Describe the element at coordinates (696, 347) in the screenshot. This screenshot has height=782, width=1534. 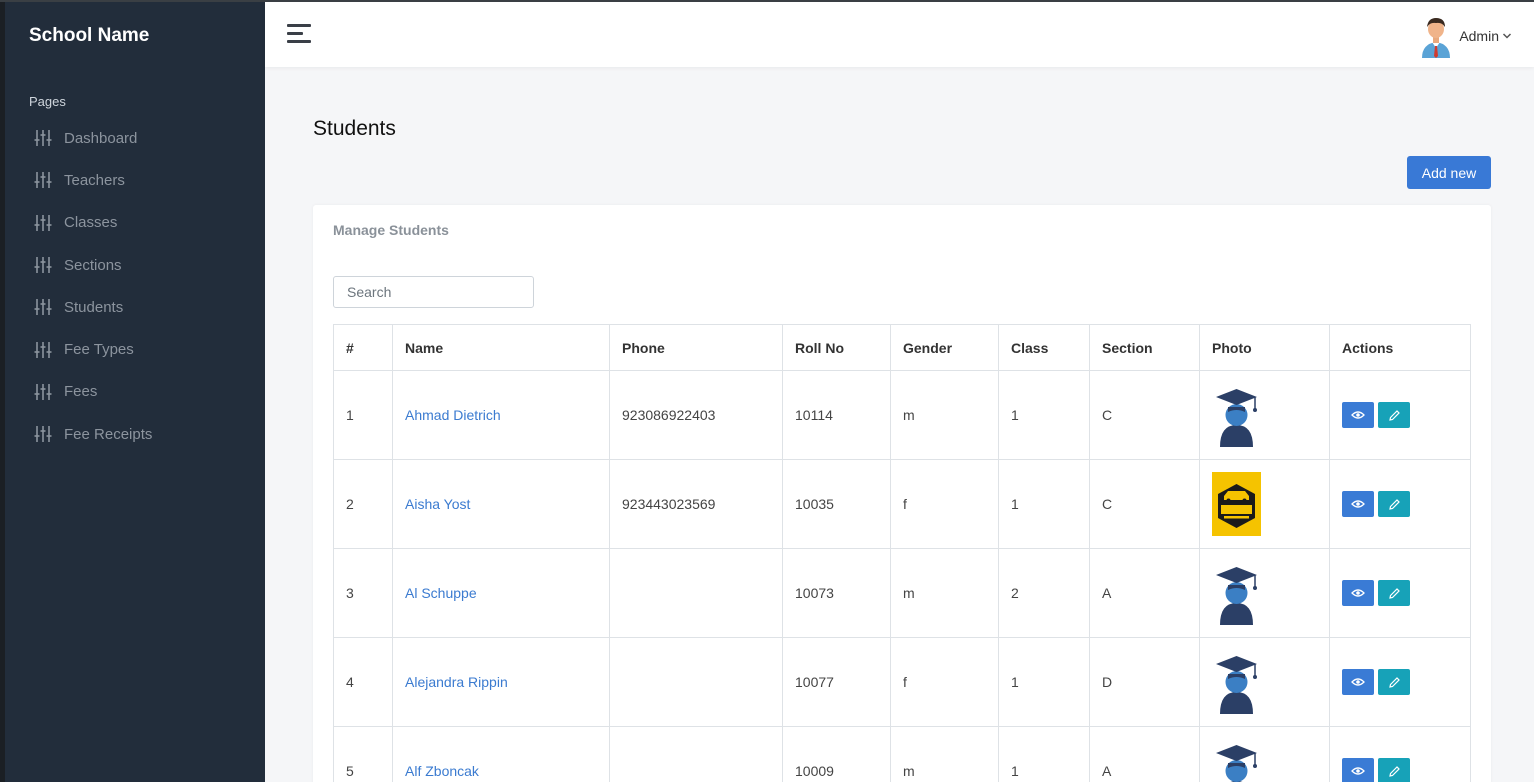
I see `column-header: Phone` at that location.